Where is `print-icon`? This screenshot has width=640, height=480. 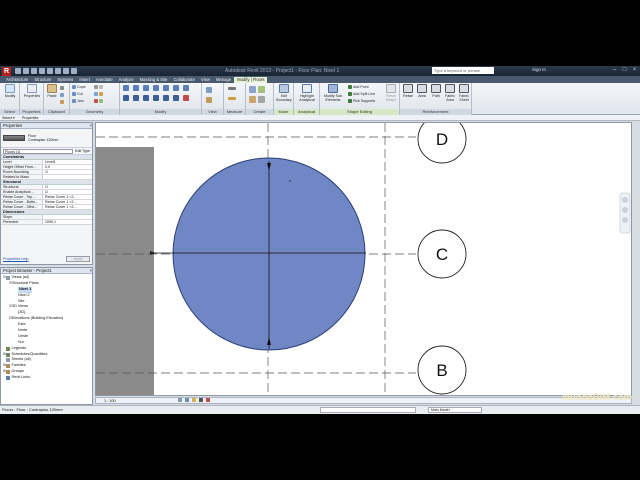 print-icon is located at coordinates (50, 71).